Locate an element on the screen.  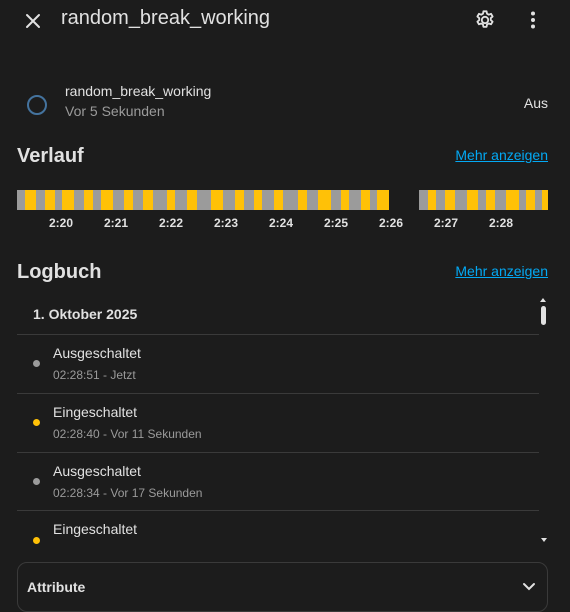
logbook-date-heading: 1. Oktober 2025 is located at coordinates (85, 314).